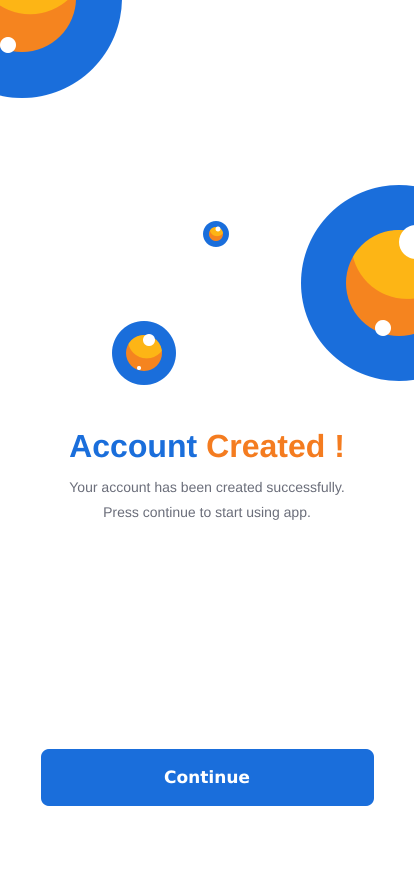  Describe the element at coordinates (207, 777) in the screenshot. I see `continue-button: Continue` at that location.